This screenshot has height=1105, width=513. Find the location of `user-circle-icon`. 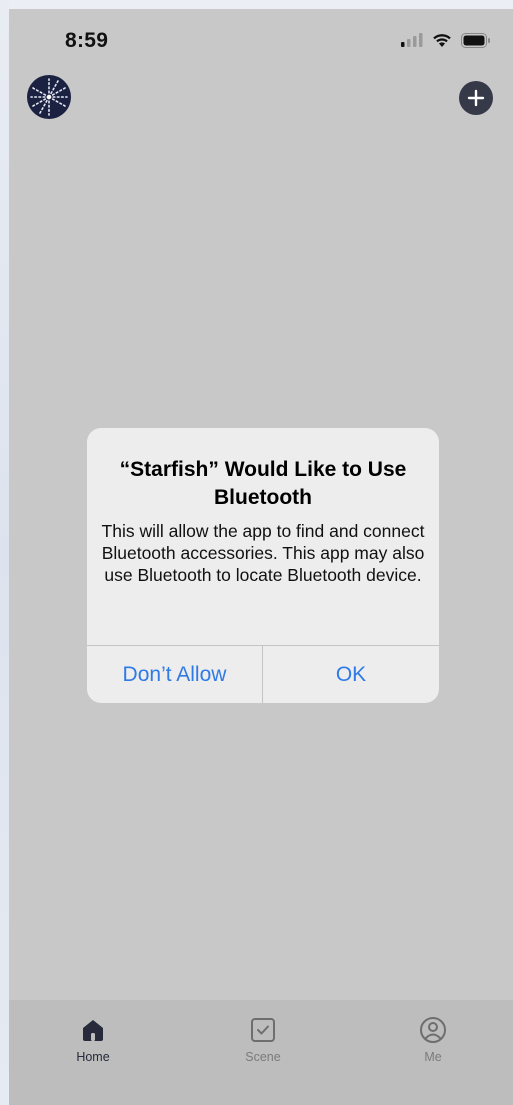

user-circle-icon is located at coordinates (433, 1030).